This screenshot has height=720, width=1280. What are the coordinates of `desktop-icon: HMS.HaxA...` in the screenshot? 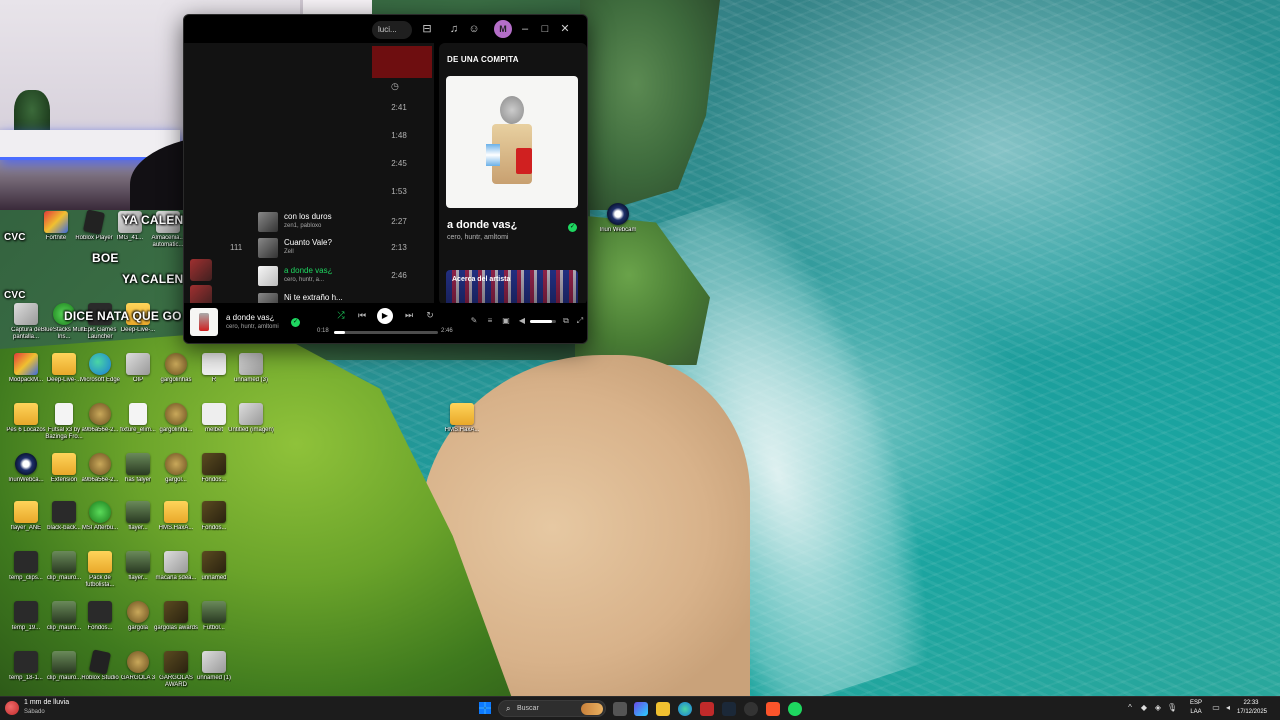 It's located at (462, 426).